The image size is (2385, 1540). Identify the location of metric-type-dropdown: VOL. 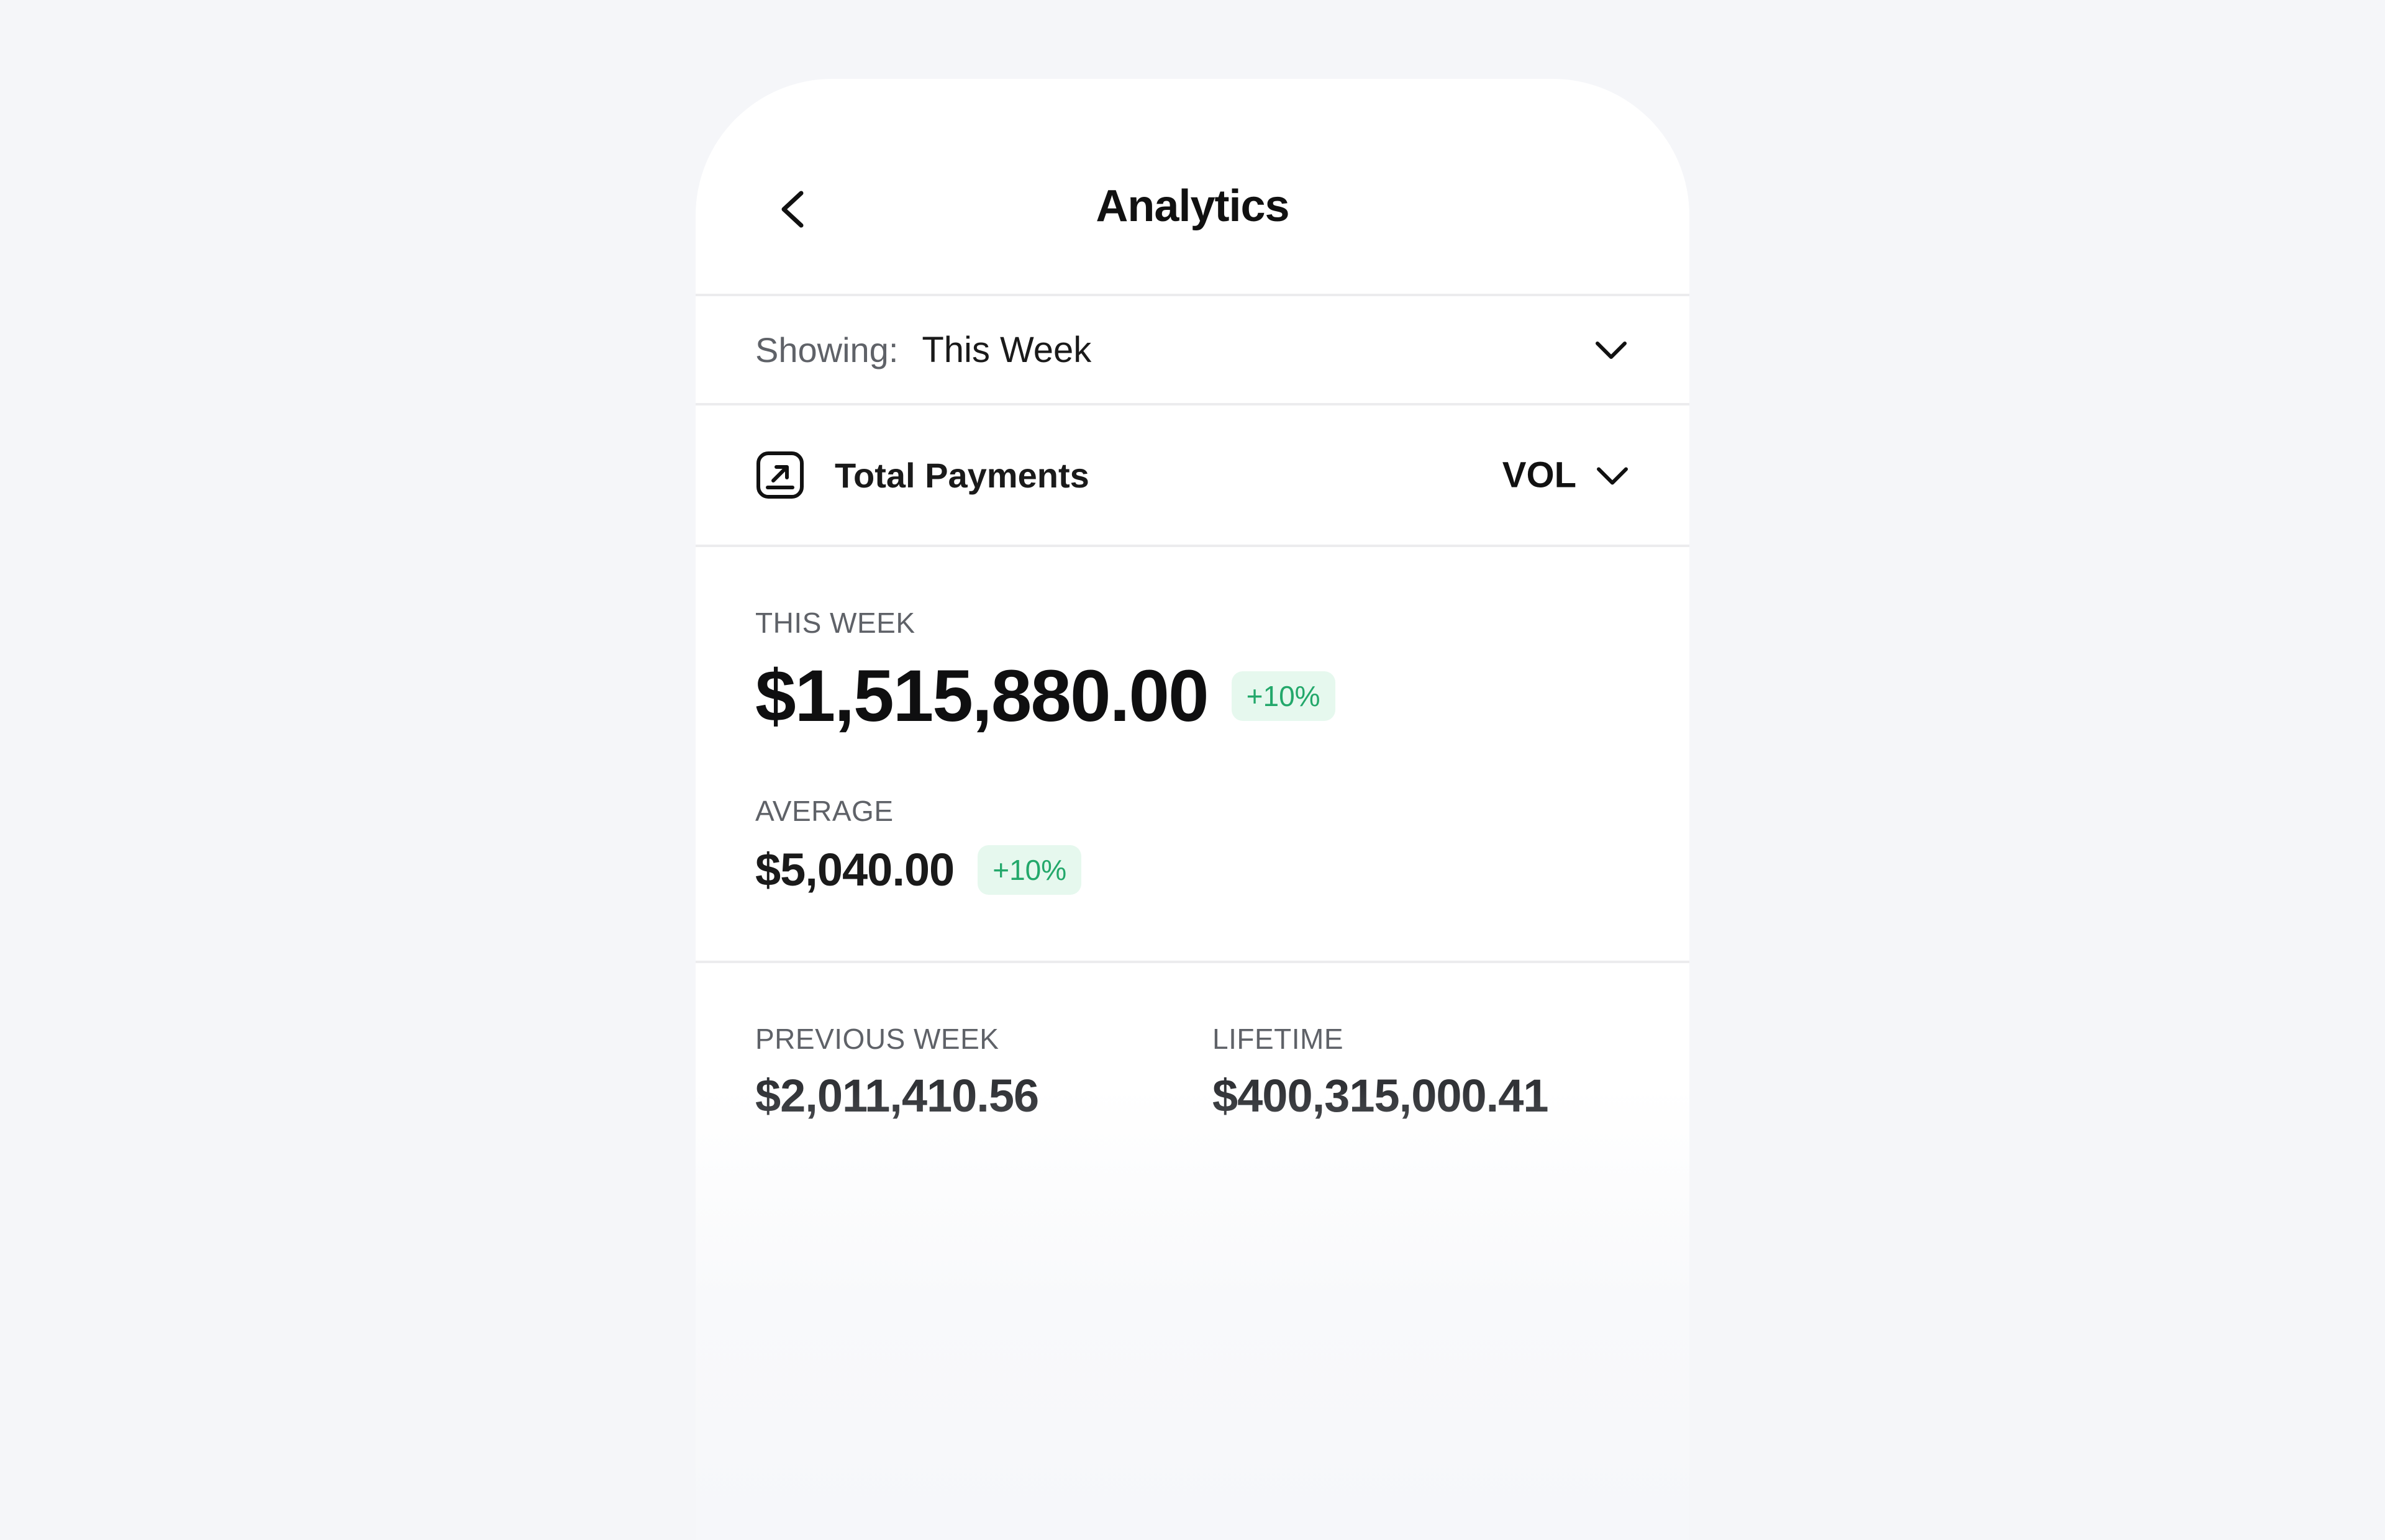
(1566, 476).